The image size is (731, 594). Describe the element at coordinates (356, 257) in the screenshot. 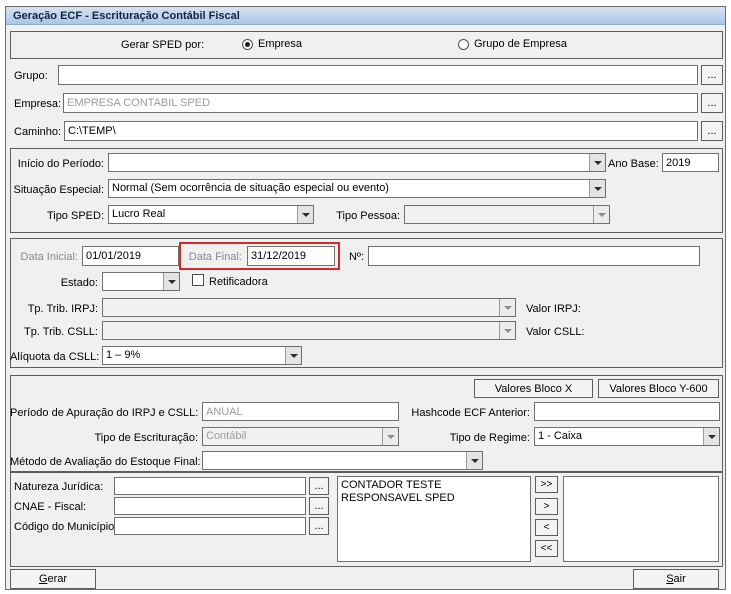

I see `numero-label: Nº:` at that location.